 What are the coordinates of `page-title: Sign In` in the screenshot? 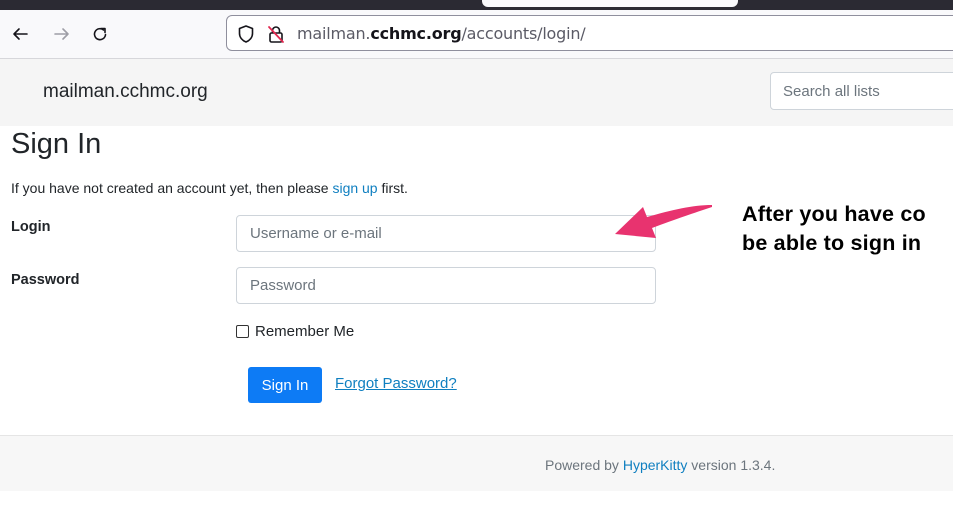 It's located at (56, 144).